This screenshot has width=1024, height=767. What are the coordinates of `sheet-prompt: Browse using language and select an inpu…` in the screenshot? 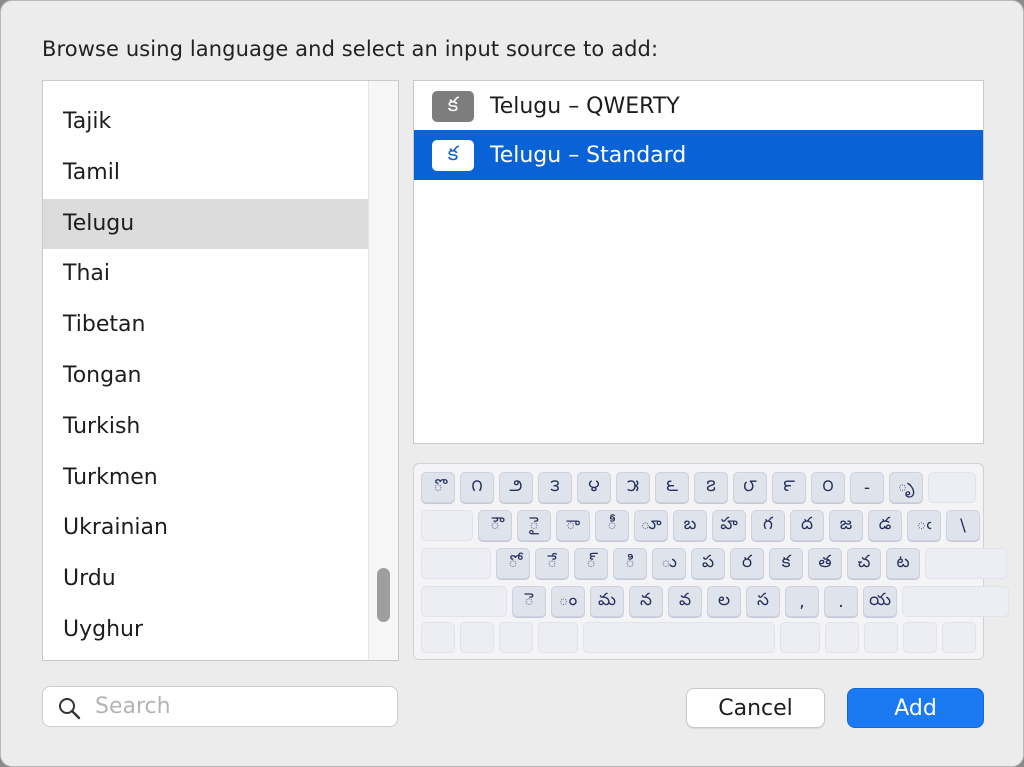 It's located at (350, 49).